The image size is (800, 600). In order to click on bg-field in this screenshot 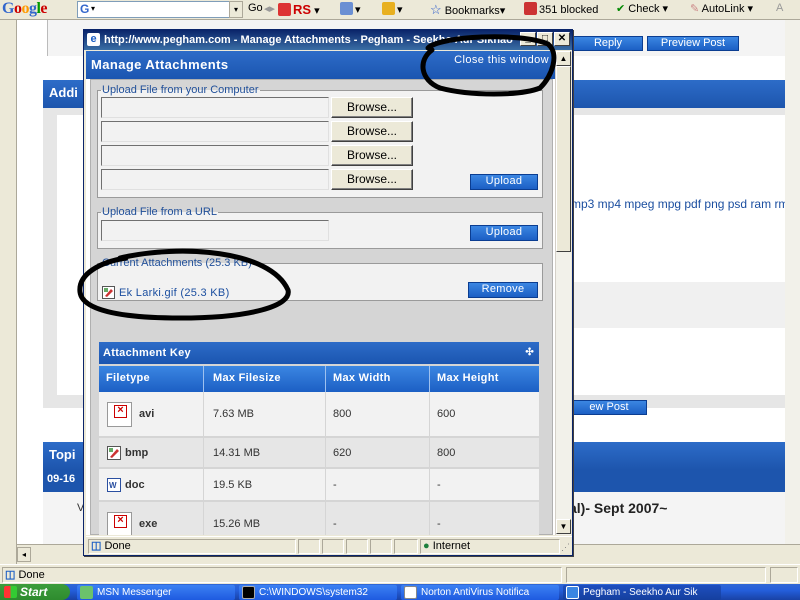, I will do `click(685, 305)`.